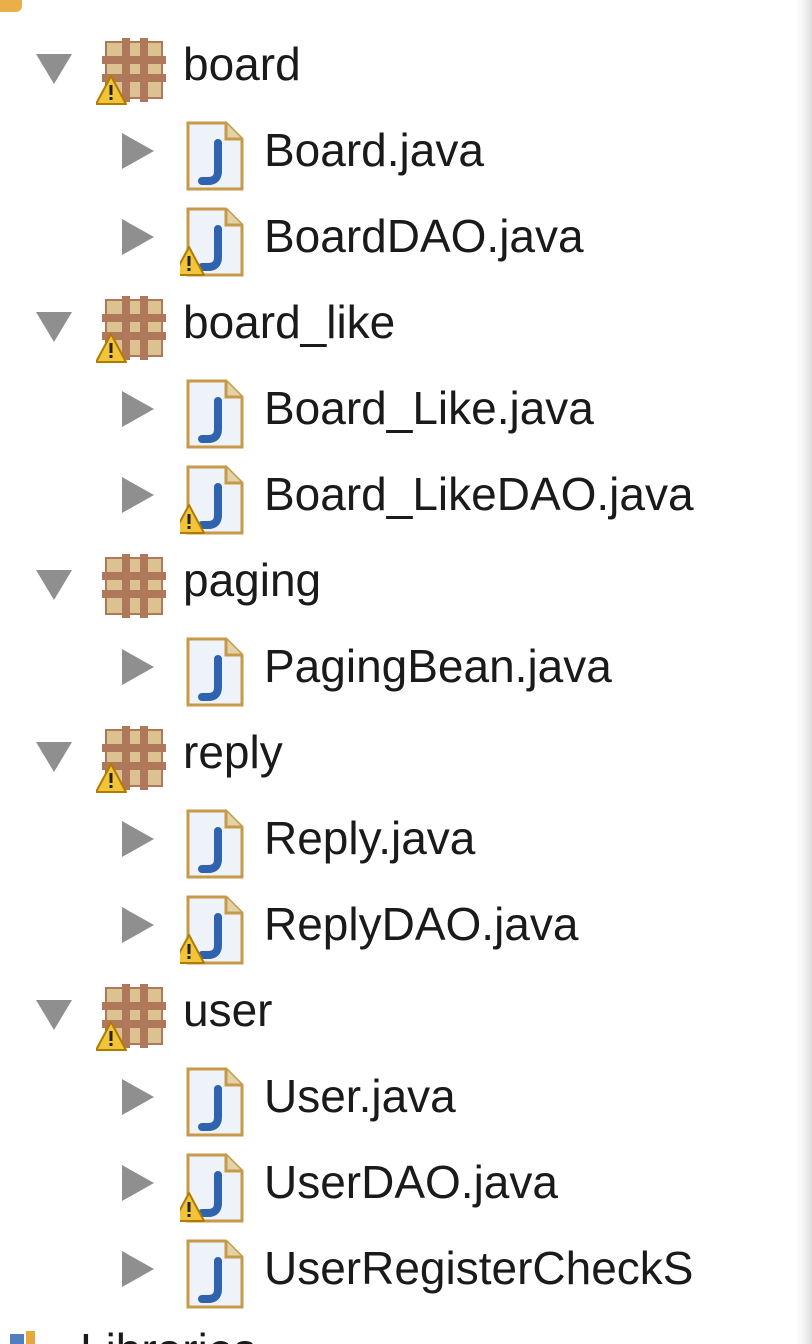 This screenshot has width=812, height=1344. What do you see at coordinates (479, 1268) in the screenshot?
I see `tree-item-label: UserRegisterCheckS` at bounding box center [479, 1268].